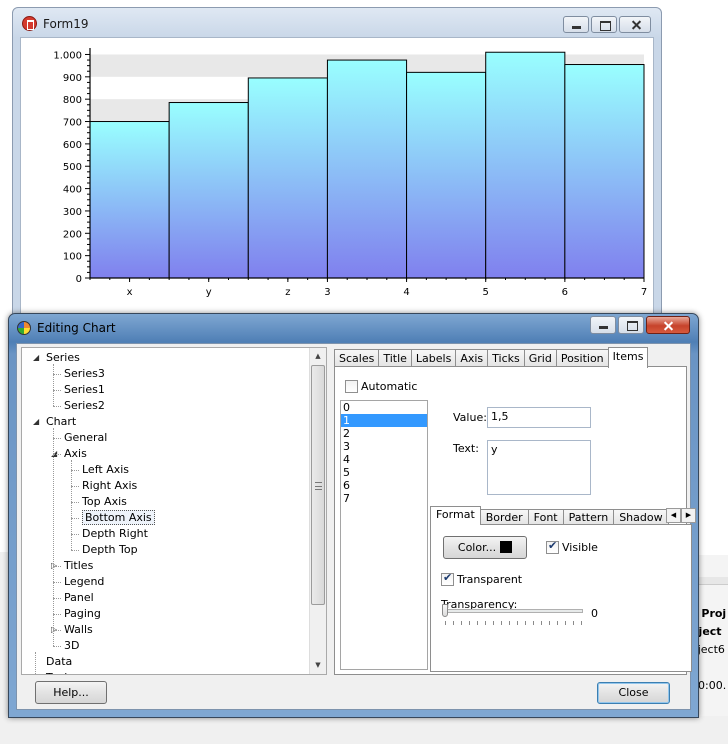  Describe the element at coordinates (72, 212) in the screenshot. I see `y-tick-label: 300` at that location.